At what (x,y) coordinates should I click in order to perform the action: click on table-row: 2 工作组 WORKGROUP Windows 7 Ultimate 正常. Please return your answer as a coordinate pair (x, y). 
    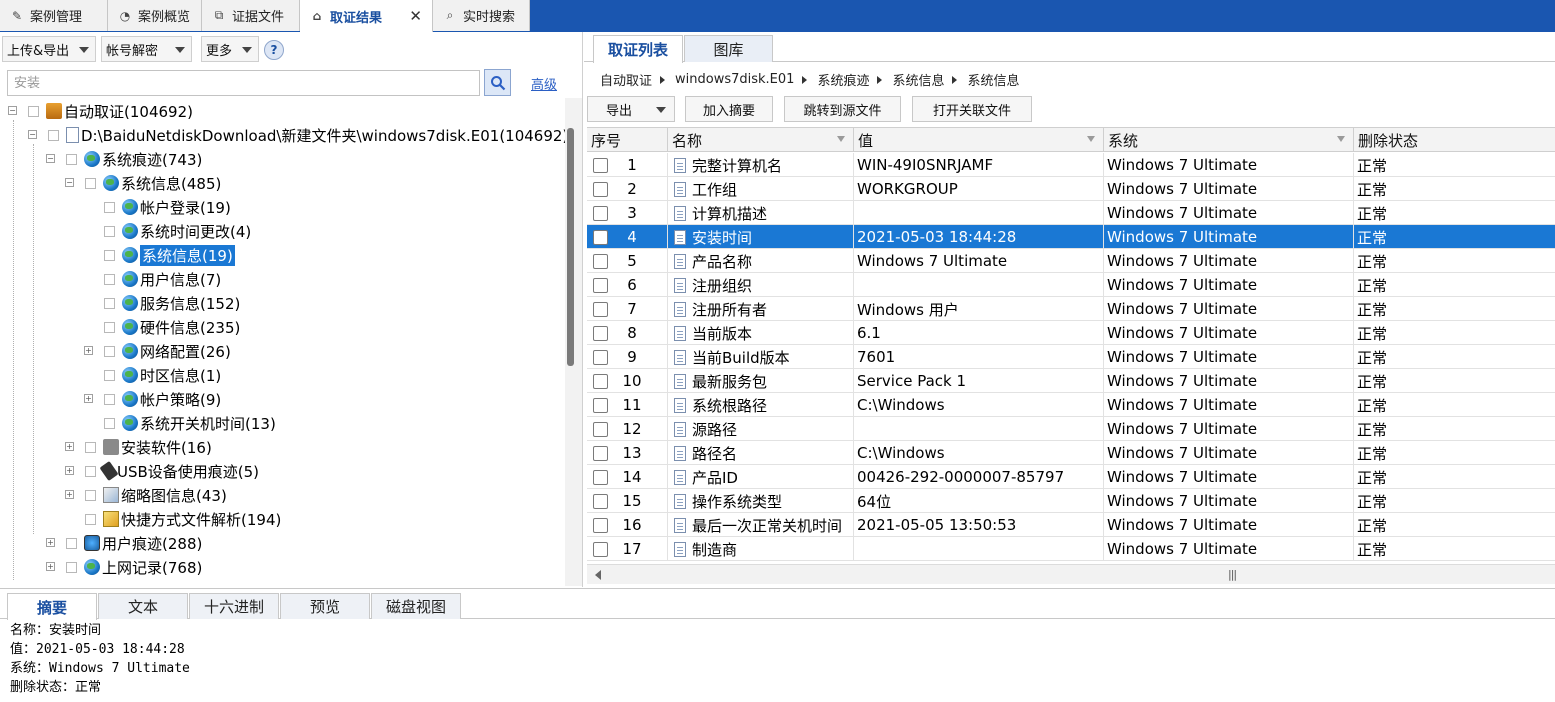
    Looking at the image, I should click on (1071, 189).